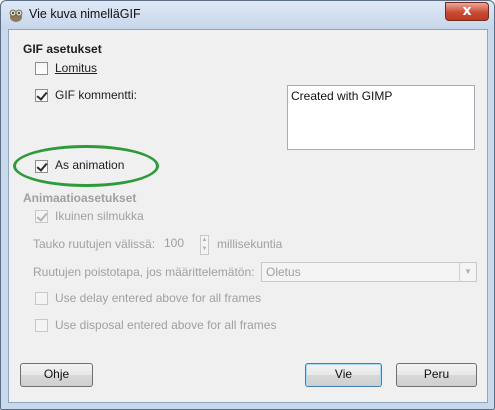  Describe the element at coordinates (247, 15) in the screenshot. I see `title-bar: Vie kuva nimelläGIF x` at that location.